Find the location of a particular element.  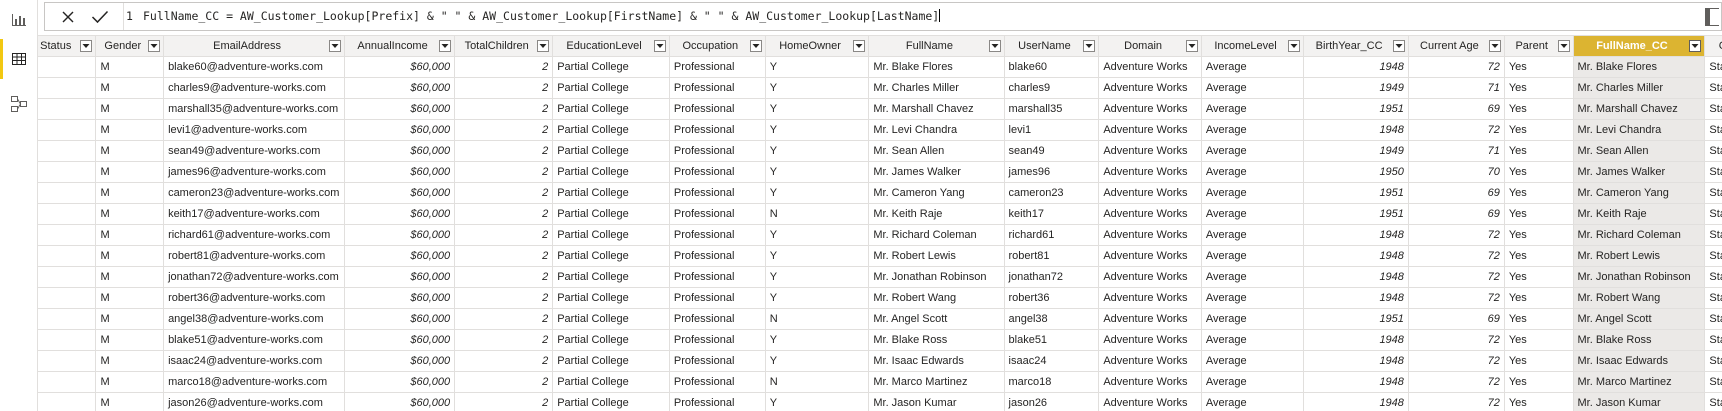

commit-formula-button is located at coordinates (100, 16).